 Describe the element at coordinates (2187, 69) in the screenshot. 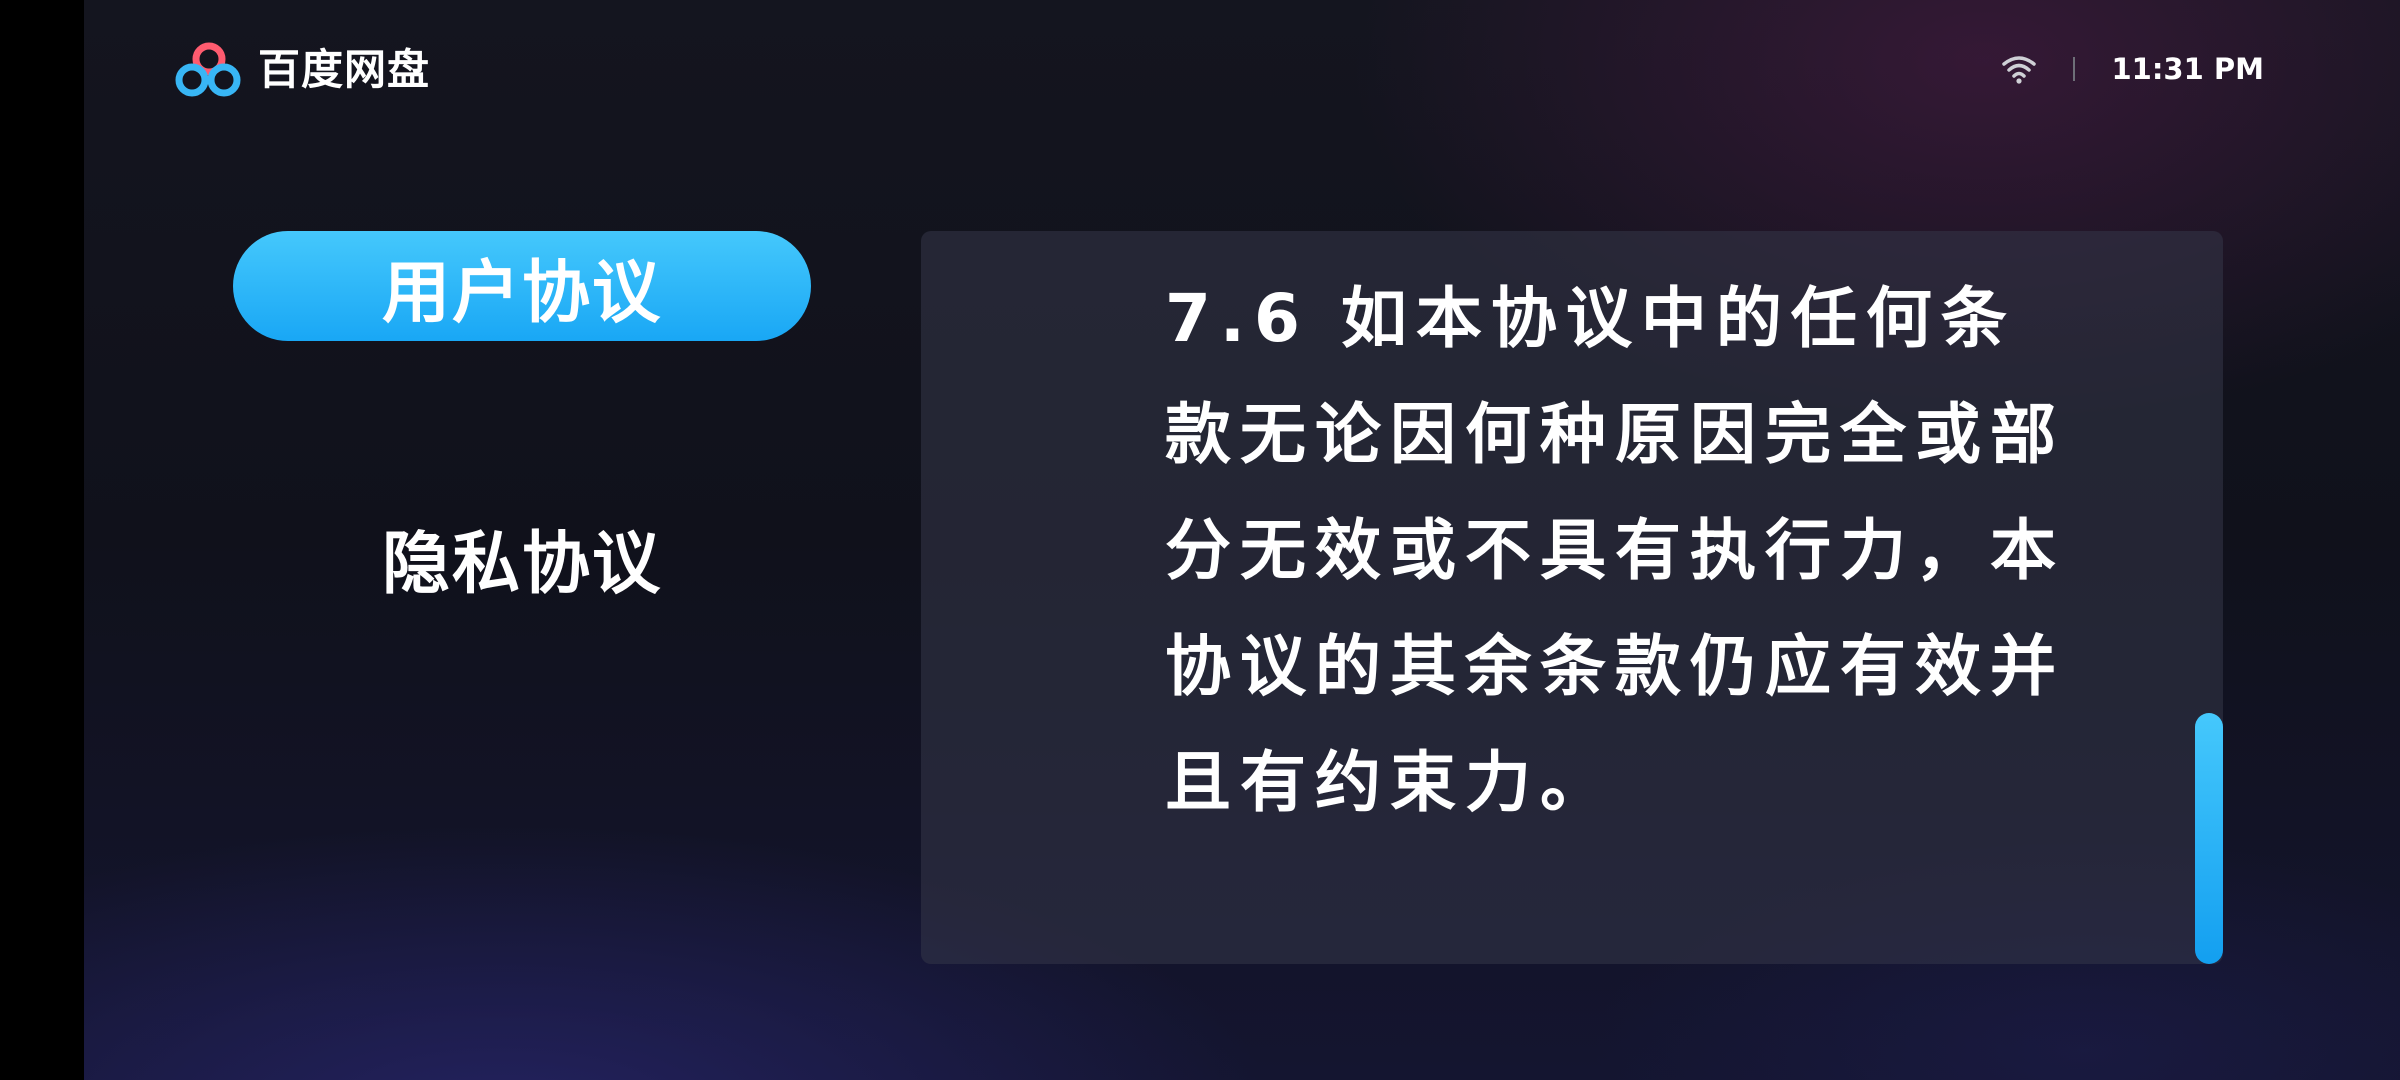

I see `clock-time: 11:31 PM` at that location.